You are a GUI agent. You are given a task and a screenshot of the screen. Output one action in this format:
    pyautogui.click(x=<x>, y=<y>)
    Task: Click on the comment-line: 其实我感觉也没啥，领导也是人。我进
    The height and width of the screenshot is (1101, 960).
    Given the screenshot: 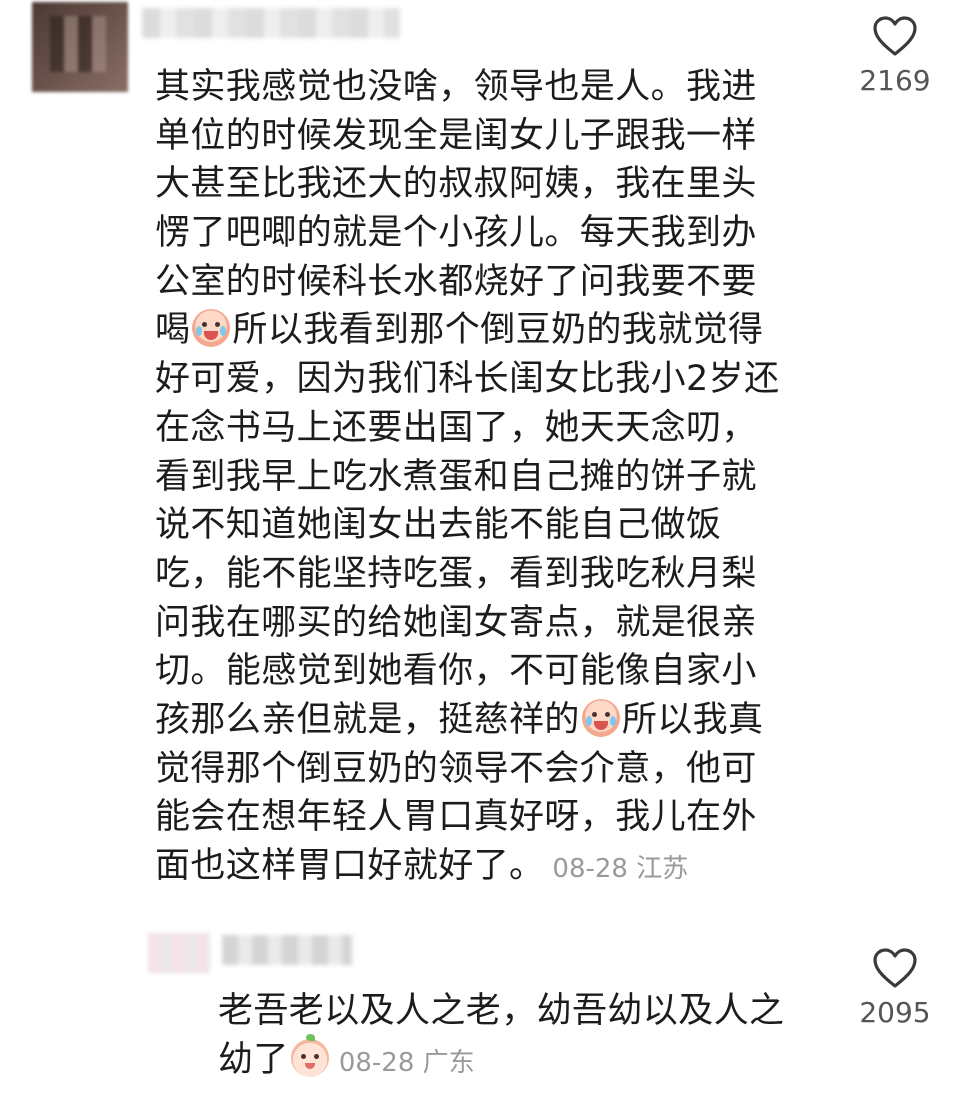 What is the action you would take?
    pyautogui.click(x=456, y=87)
    